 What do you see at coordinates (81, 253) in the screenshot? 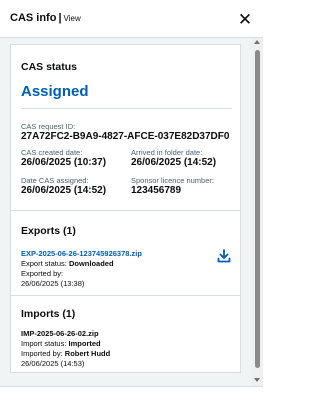
I see `export-file-link: EXP-2025-06-26-123745926378.zip` at bounding box center [81, 253].